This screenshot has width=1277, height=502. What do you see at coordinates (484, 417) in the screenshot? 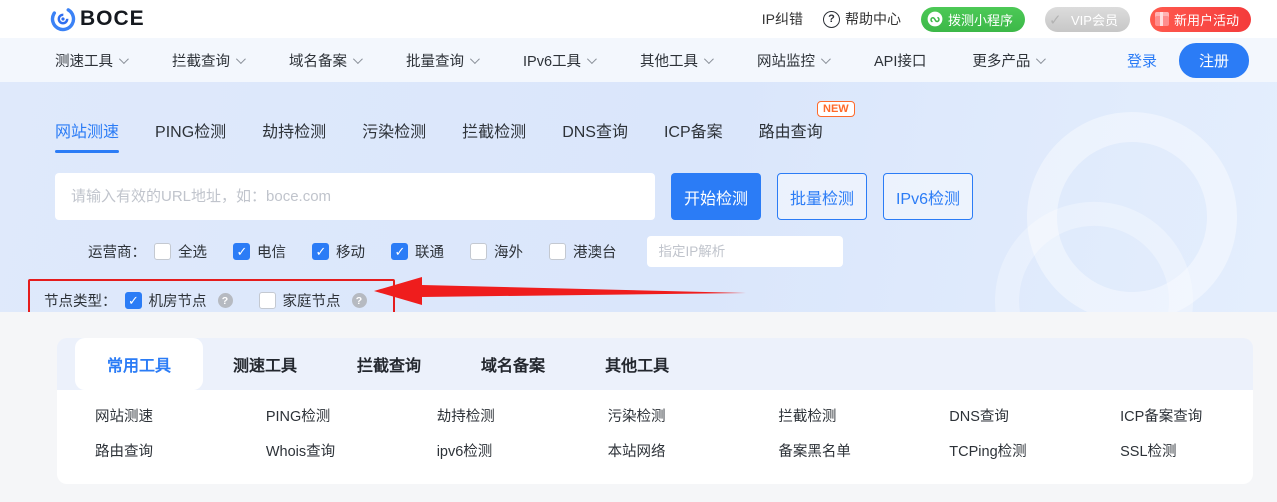
I see `tool-link-hijack: 劫持检测` at bounding box center [484, 417].